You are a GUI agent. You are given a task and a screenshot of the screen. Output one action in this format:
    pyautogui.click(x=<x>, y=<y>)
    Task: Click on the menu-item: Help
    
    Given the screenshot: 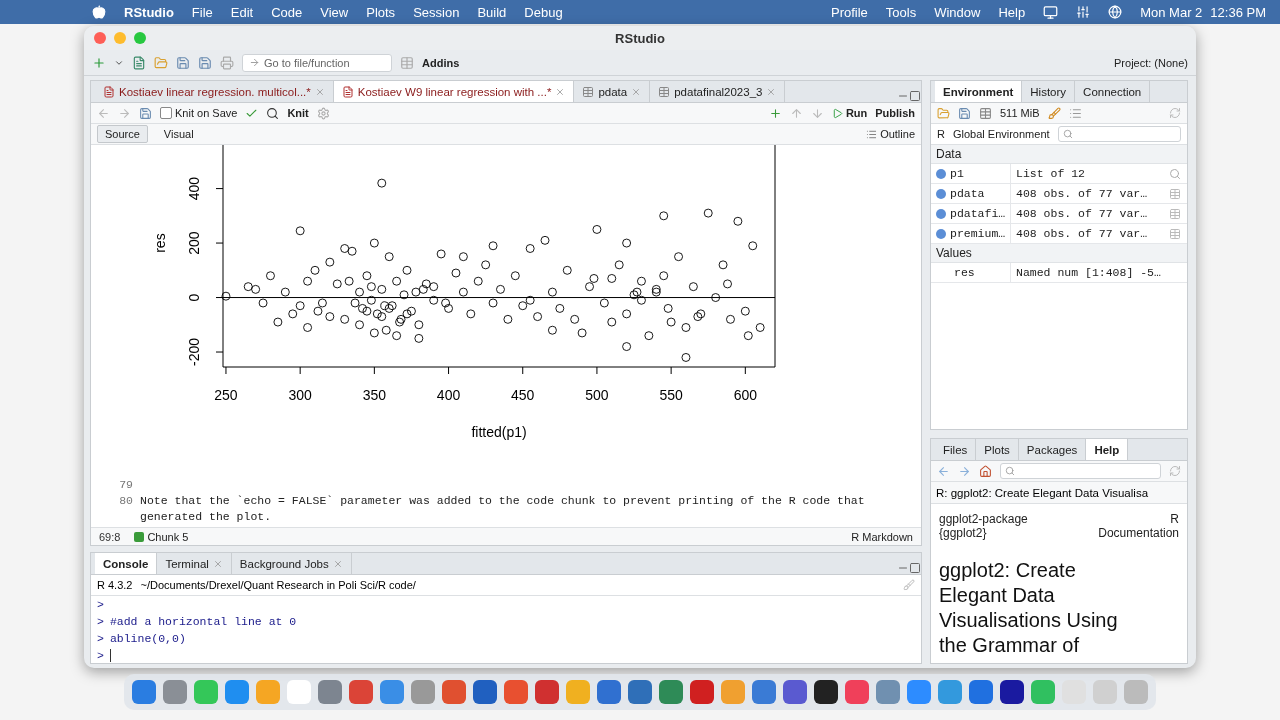 What is the action you would take?
    pyautogui.click(x=1012, y=12)
    